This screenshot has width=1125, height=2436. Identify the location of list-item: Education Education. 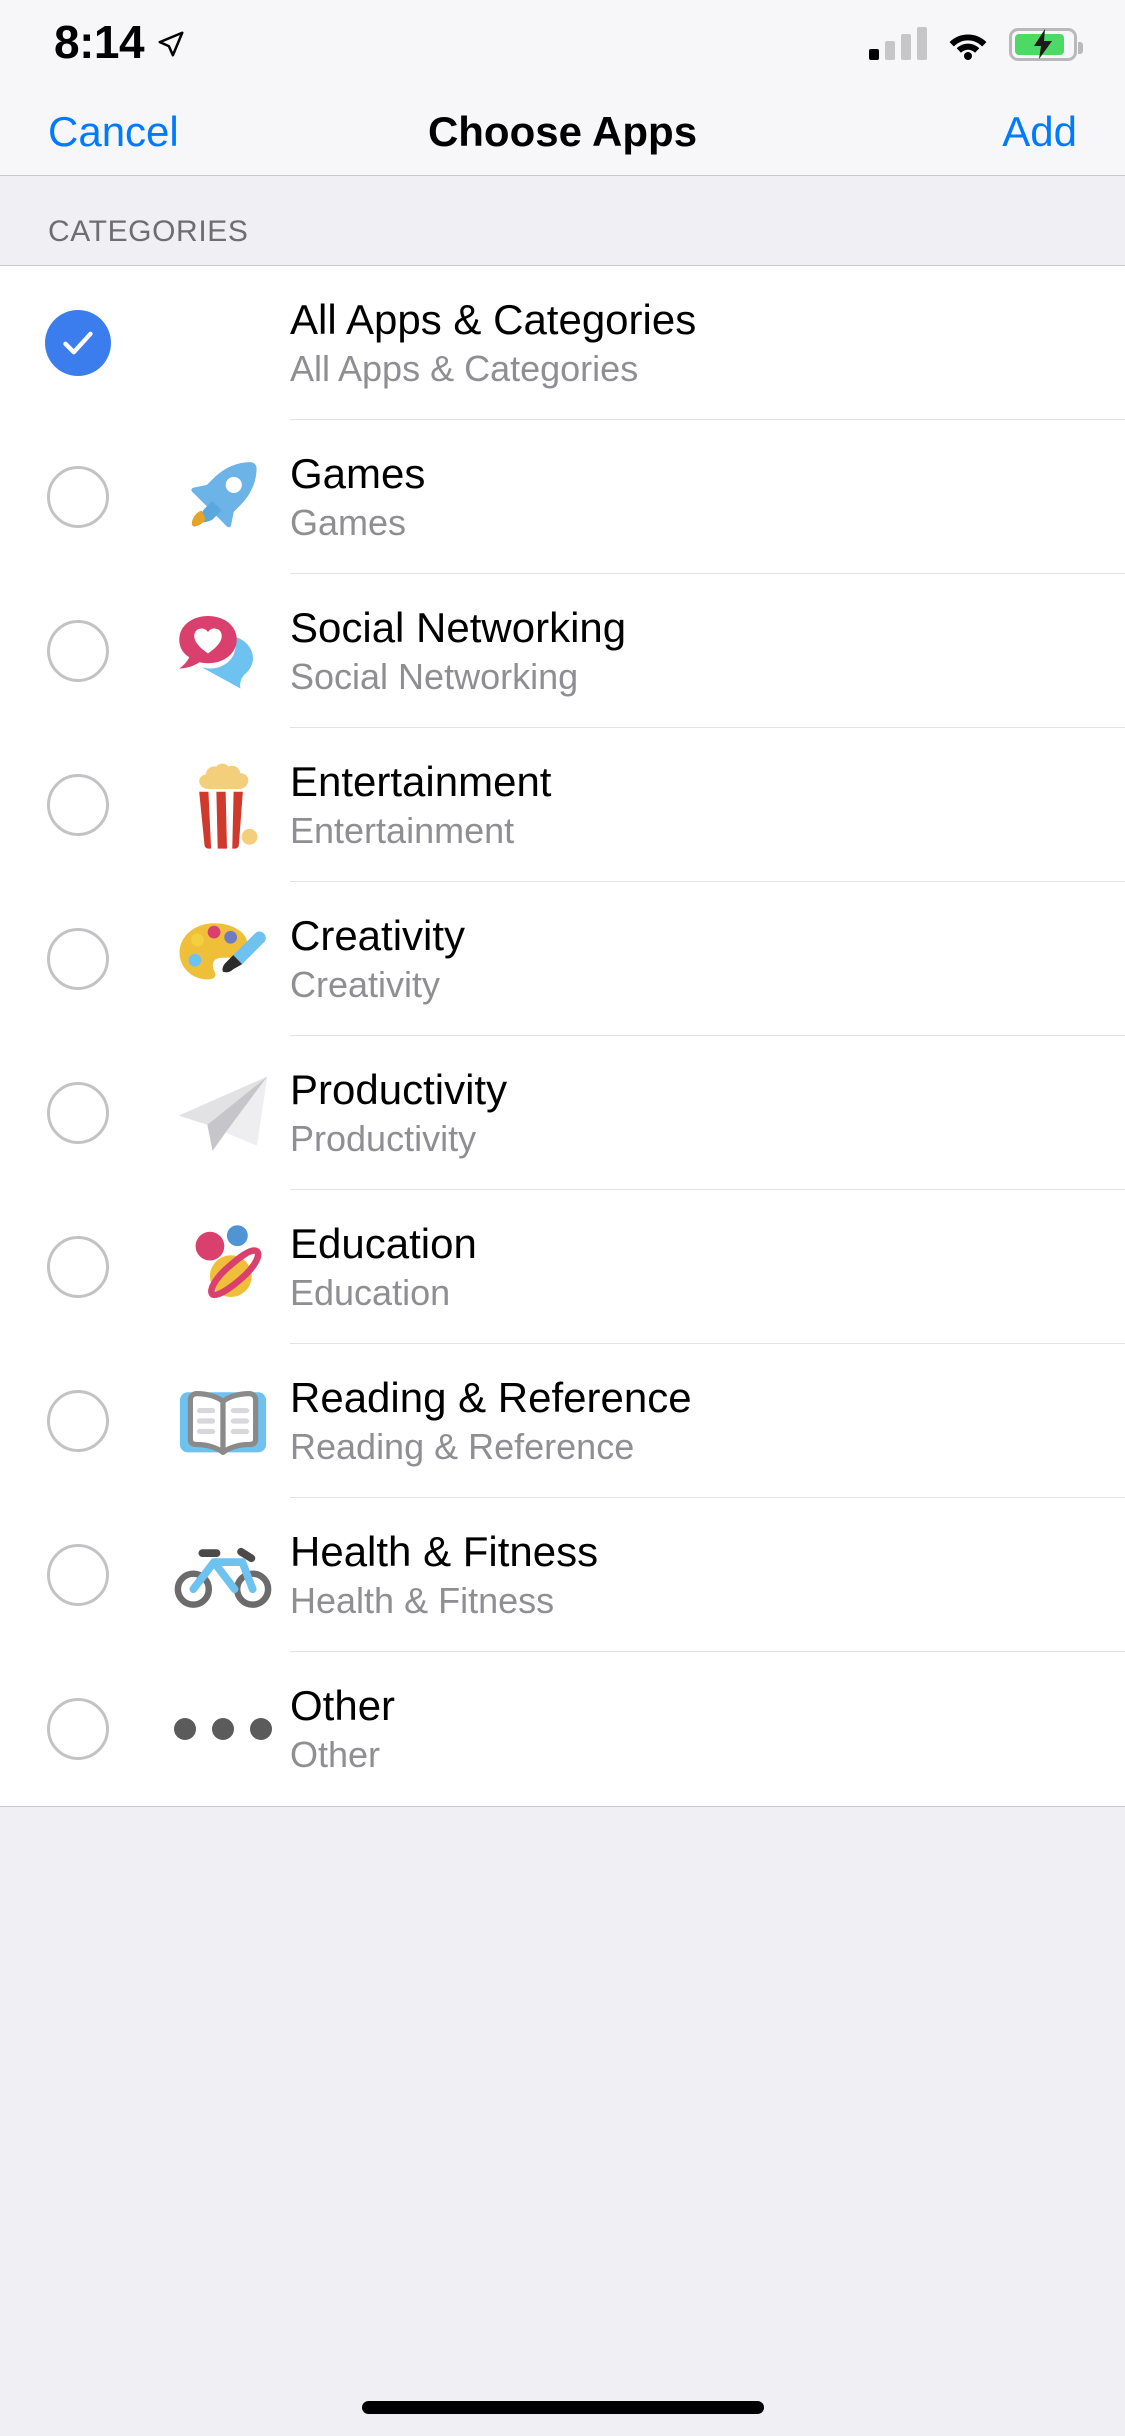
(562, 1267).